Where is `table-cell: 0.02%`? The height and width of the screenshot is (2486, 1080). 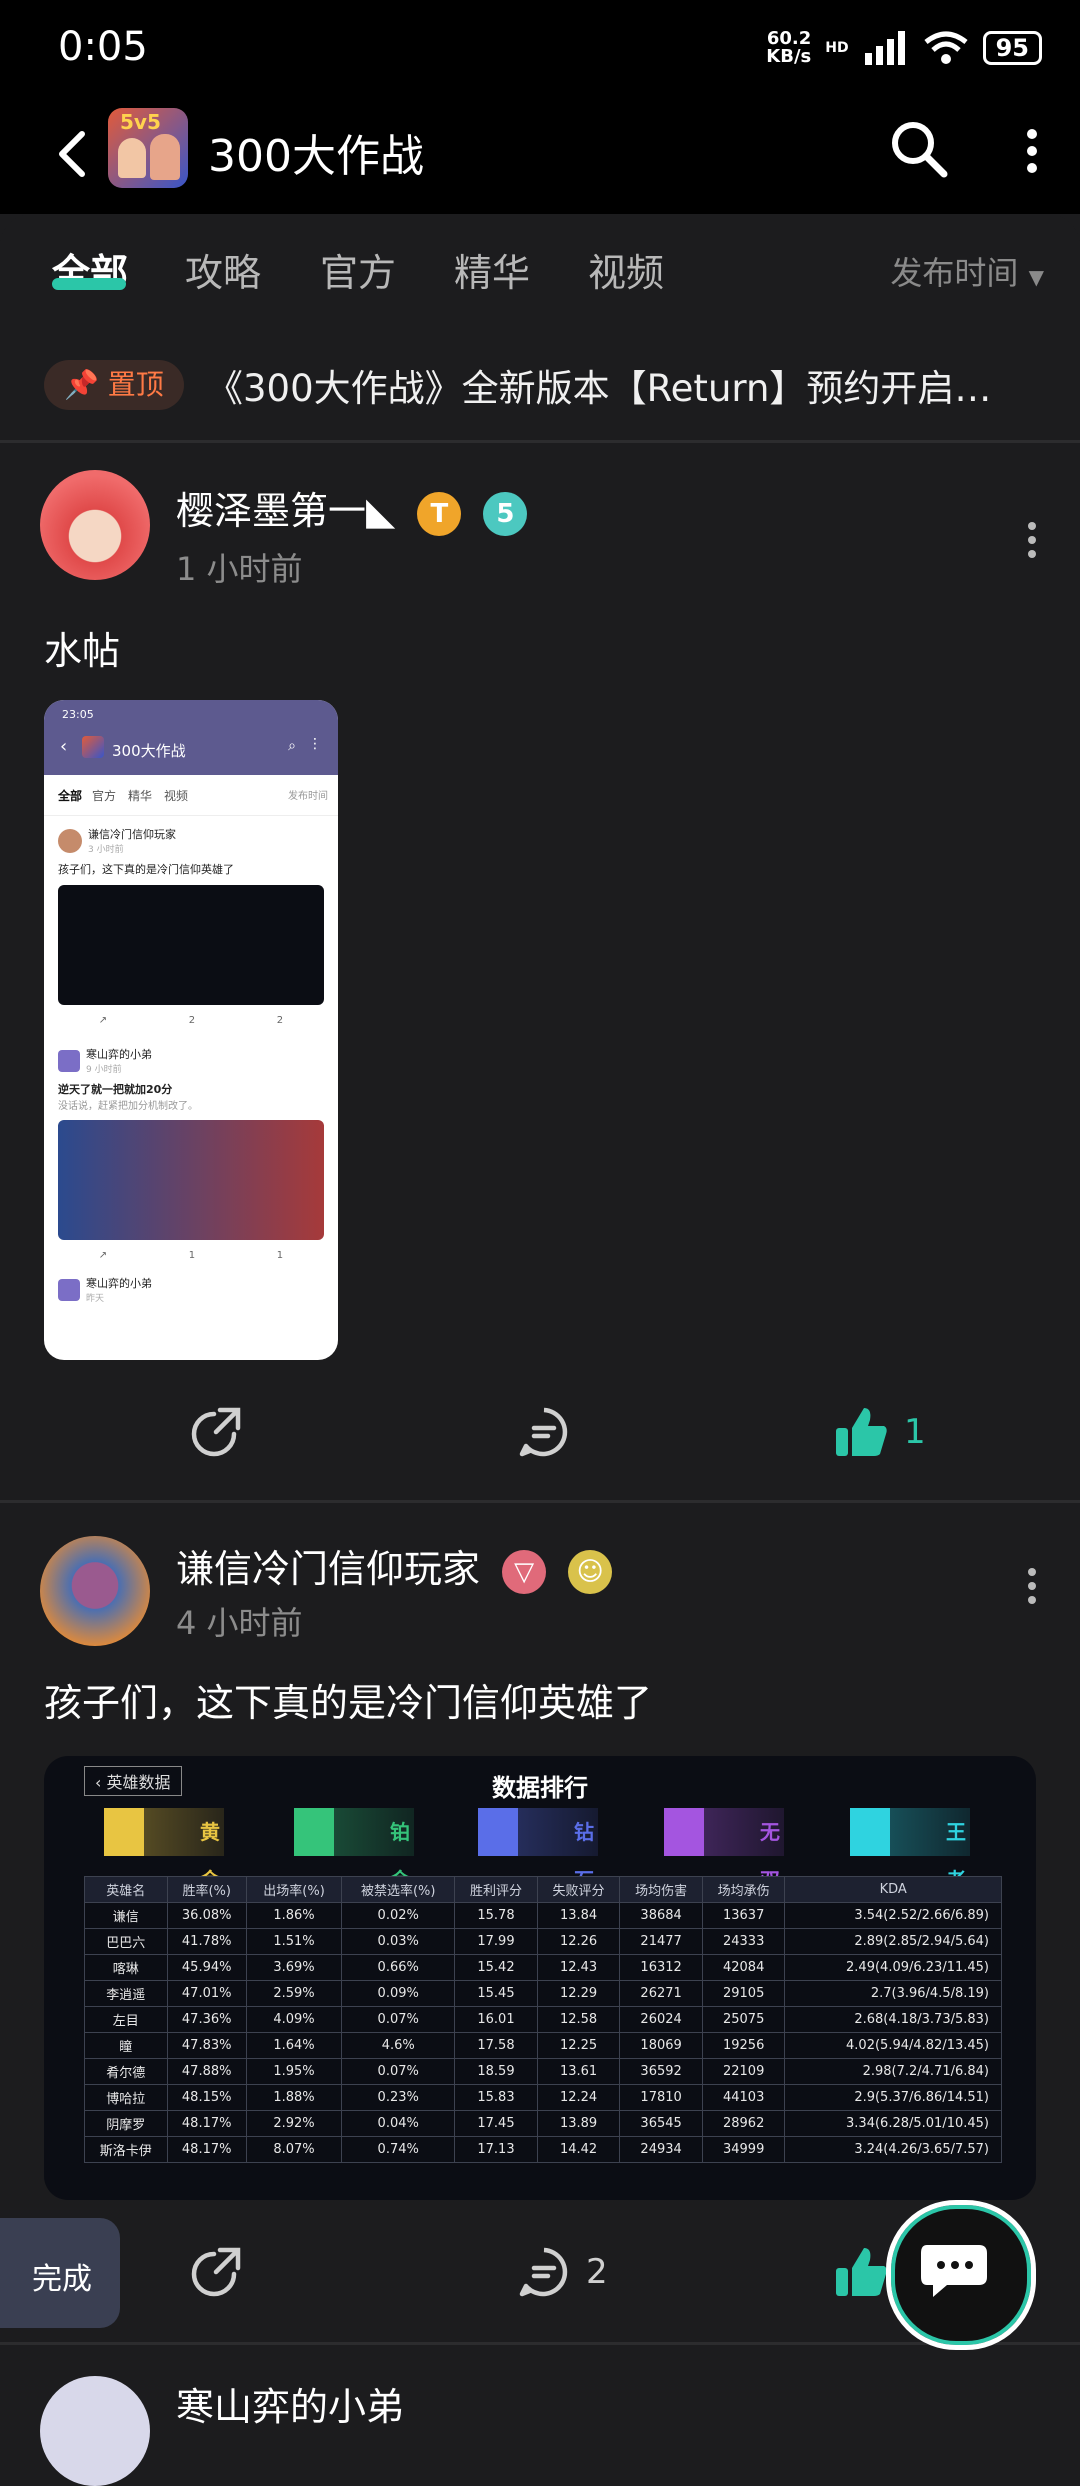 table-cell: 0.02% is located at coordinates (398, 1915).